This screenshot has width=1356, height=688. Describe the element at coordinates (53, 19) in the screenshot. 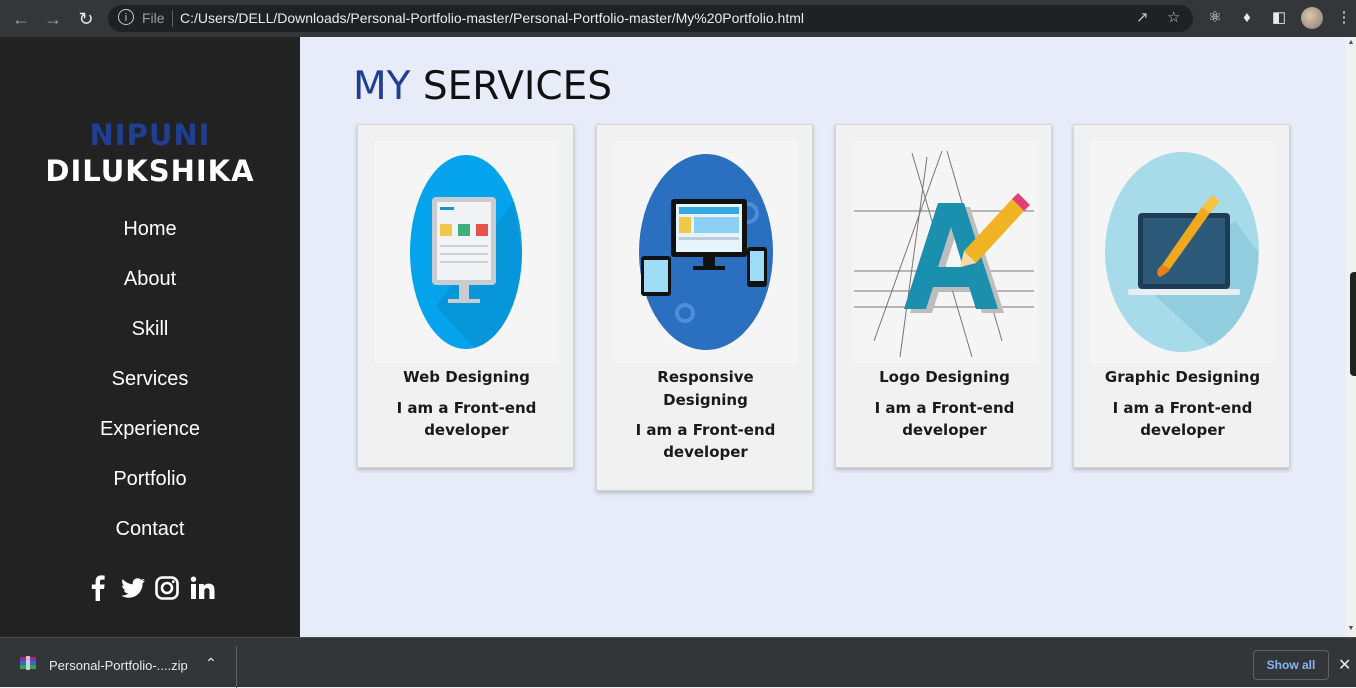

I see `forward-arrow-icon: →` at that location.